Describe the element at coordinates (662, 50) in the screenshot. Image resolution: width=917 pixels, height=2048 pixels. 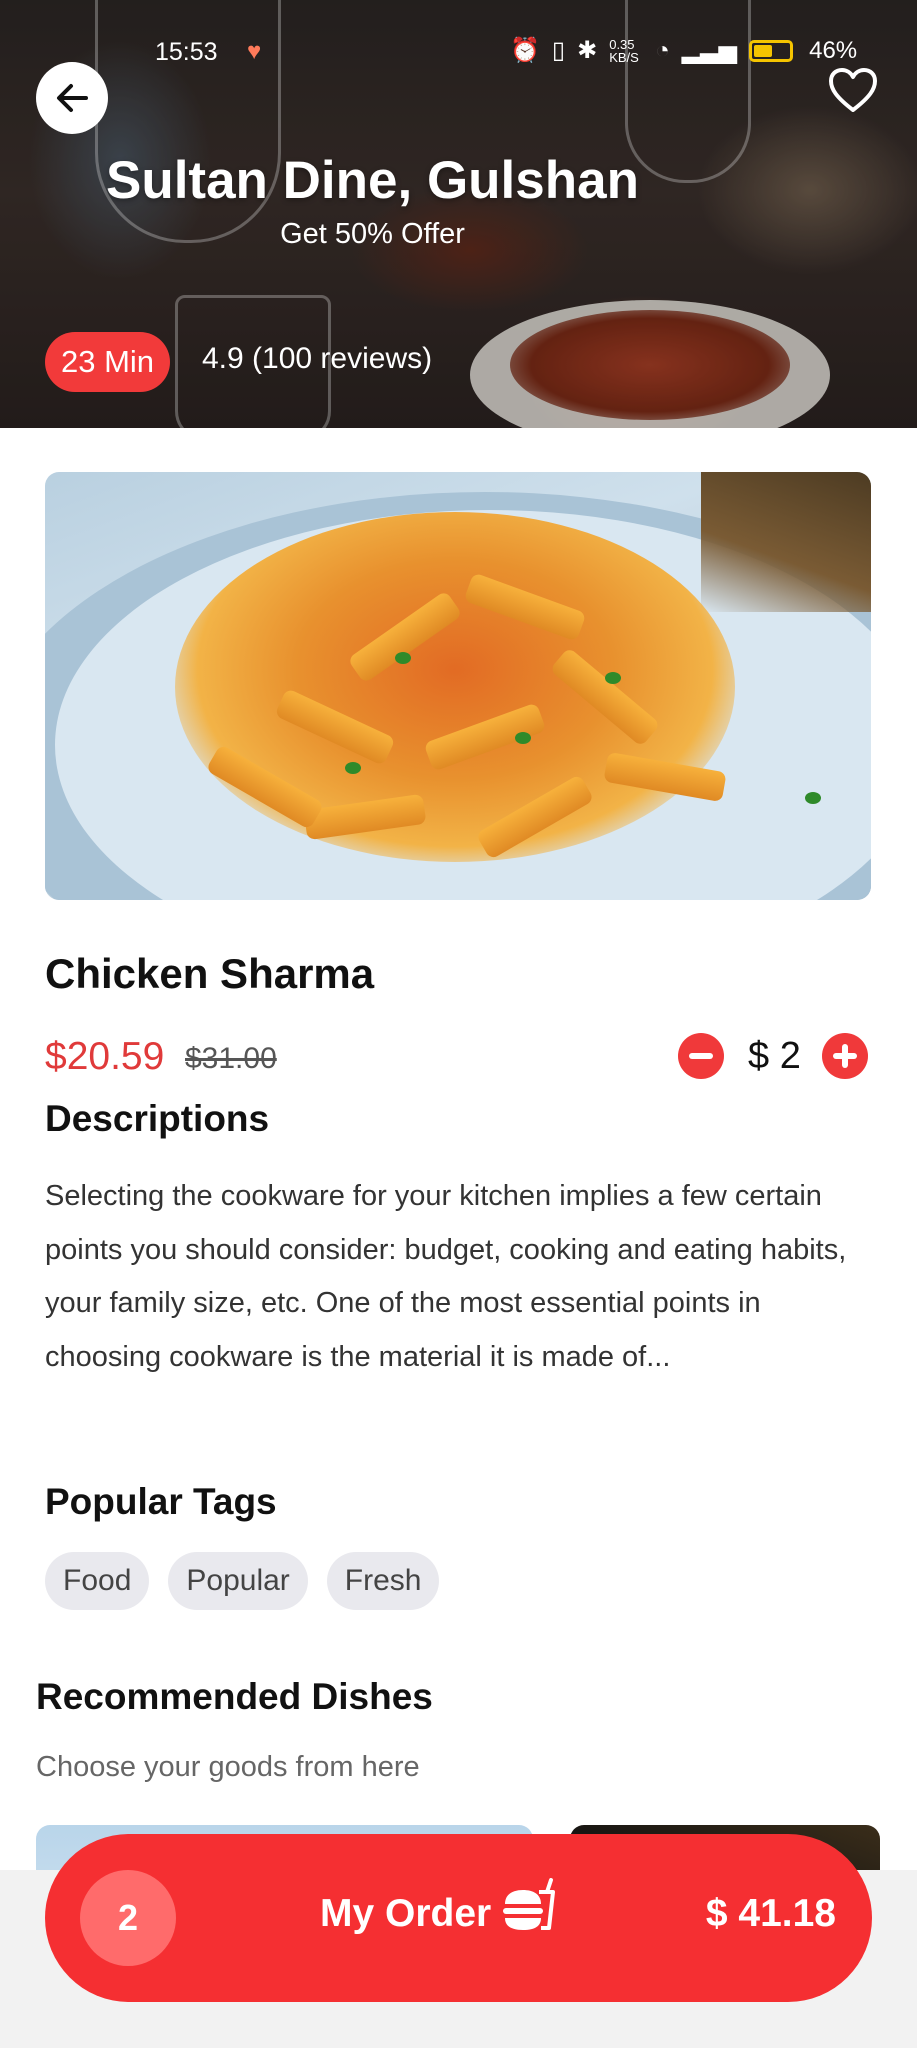
I see `wifi-icon: ◔` at that location.